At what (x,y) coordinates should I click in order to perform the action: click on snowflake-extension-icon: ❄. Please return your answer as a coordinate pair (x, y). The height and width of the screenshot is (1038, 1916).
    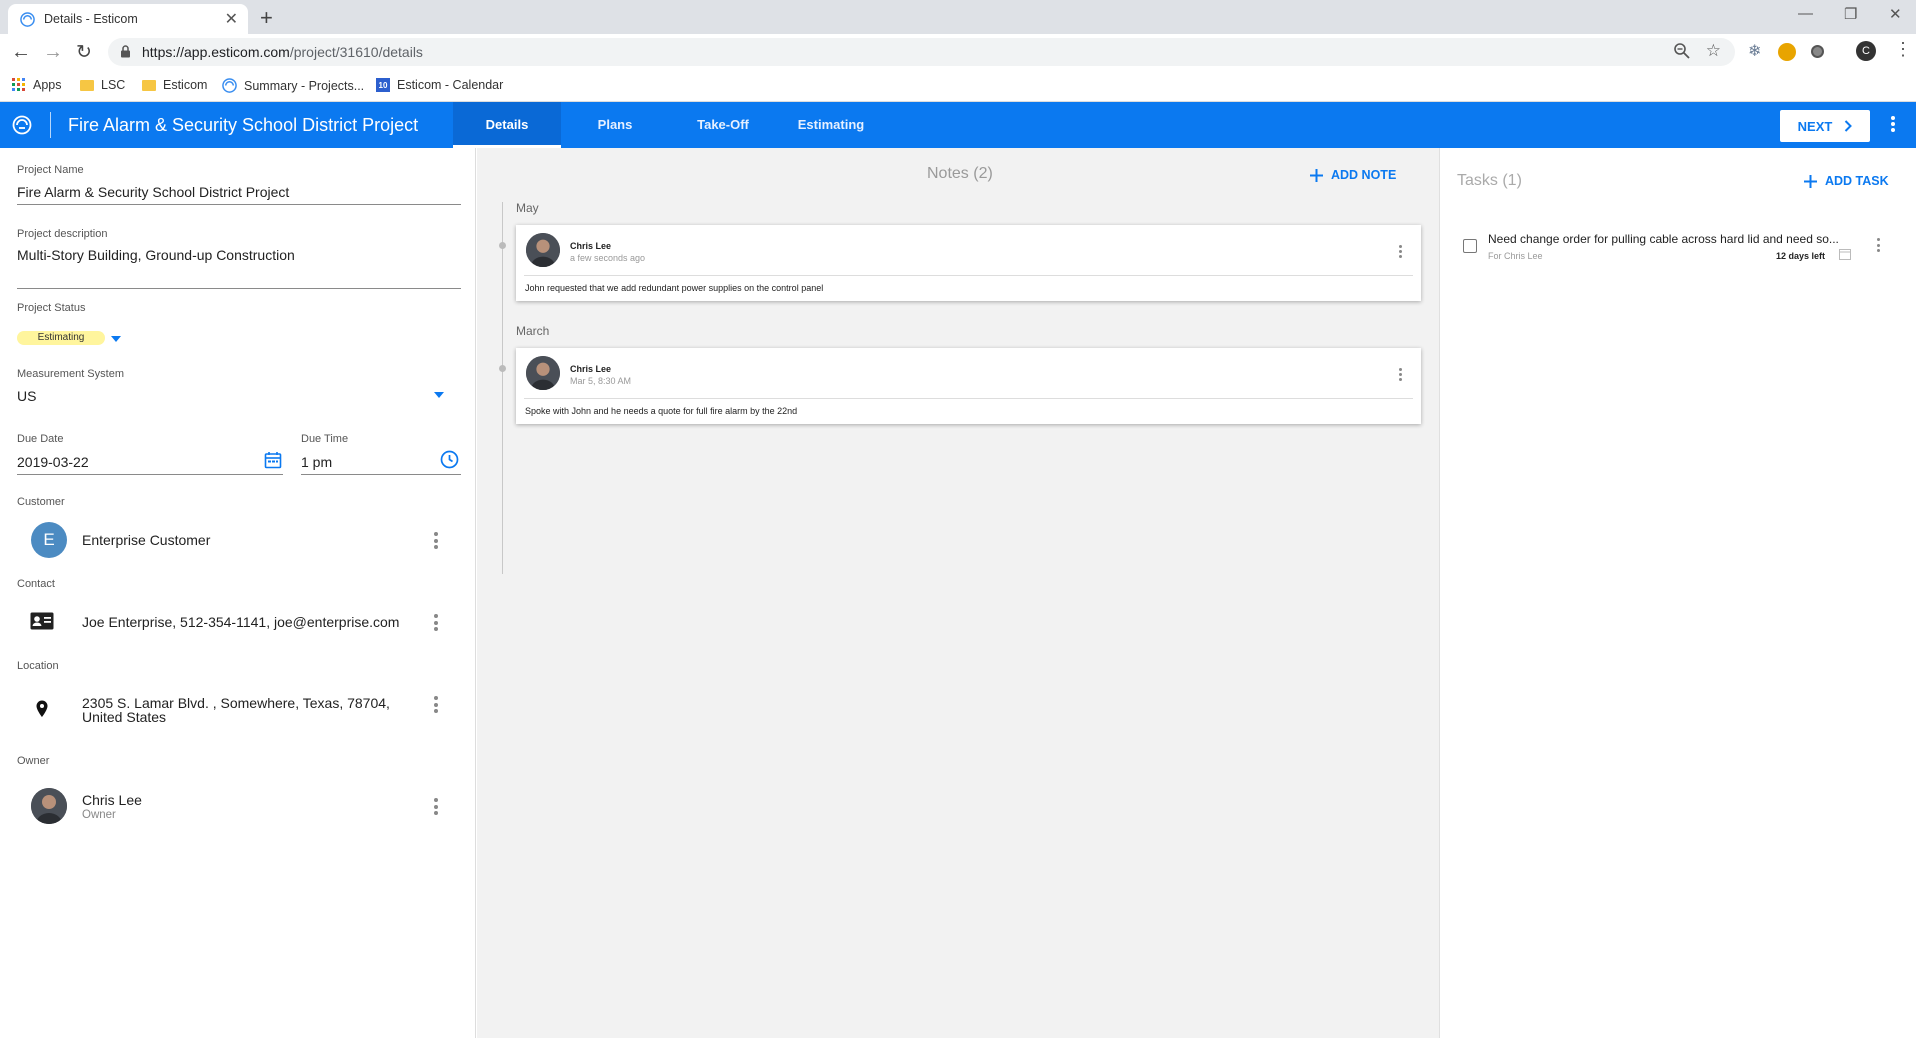
    Looking at the image, I should click on (1754, 51).